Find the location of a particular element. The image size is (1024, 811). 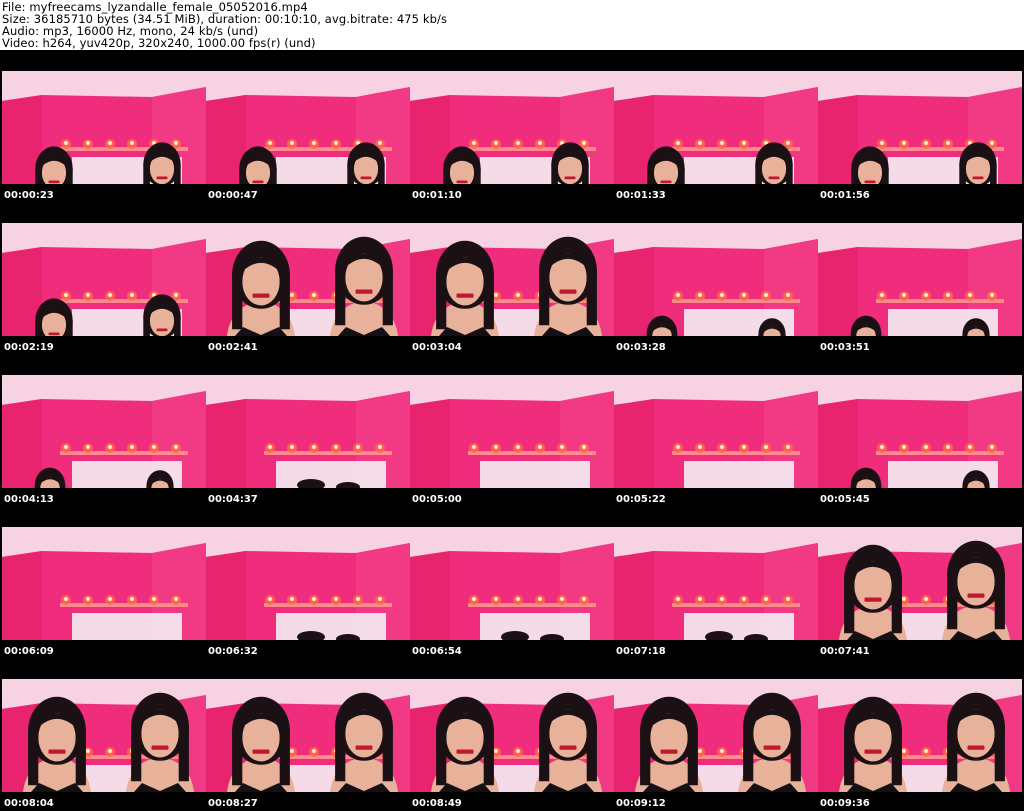

thumbnail-frame: 00:02:19 is located at coordinates (104, 299).